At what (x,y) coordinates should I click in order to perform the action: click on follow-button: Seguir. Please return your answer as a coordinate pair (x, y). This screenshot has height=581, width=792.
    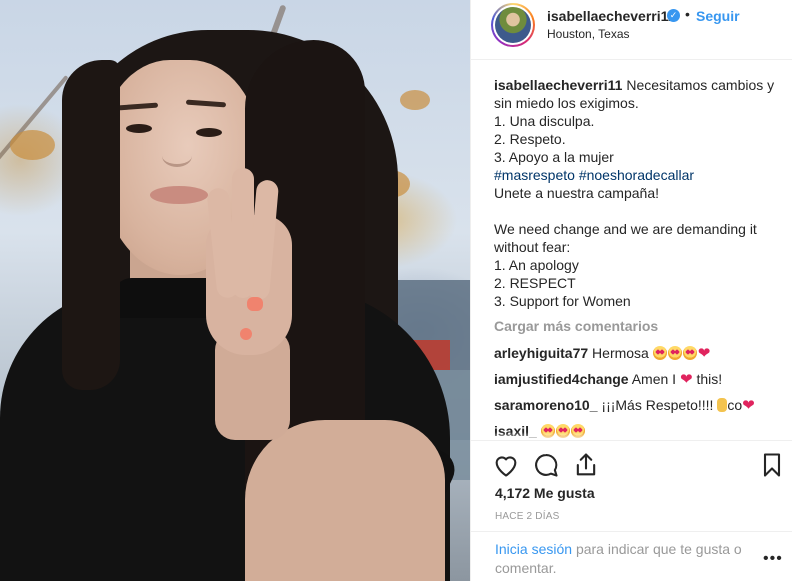
    Looking at the image, I should click on (718, 16).